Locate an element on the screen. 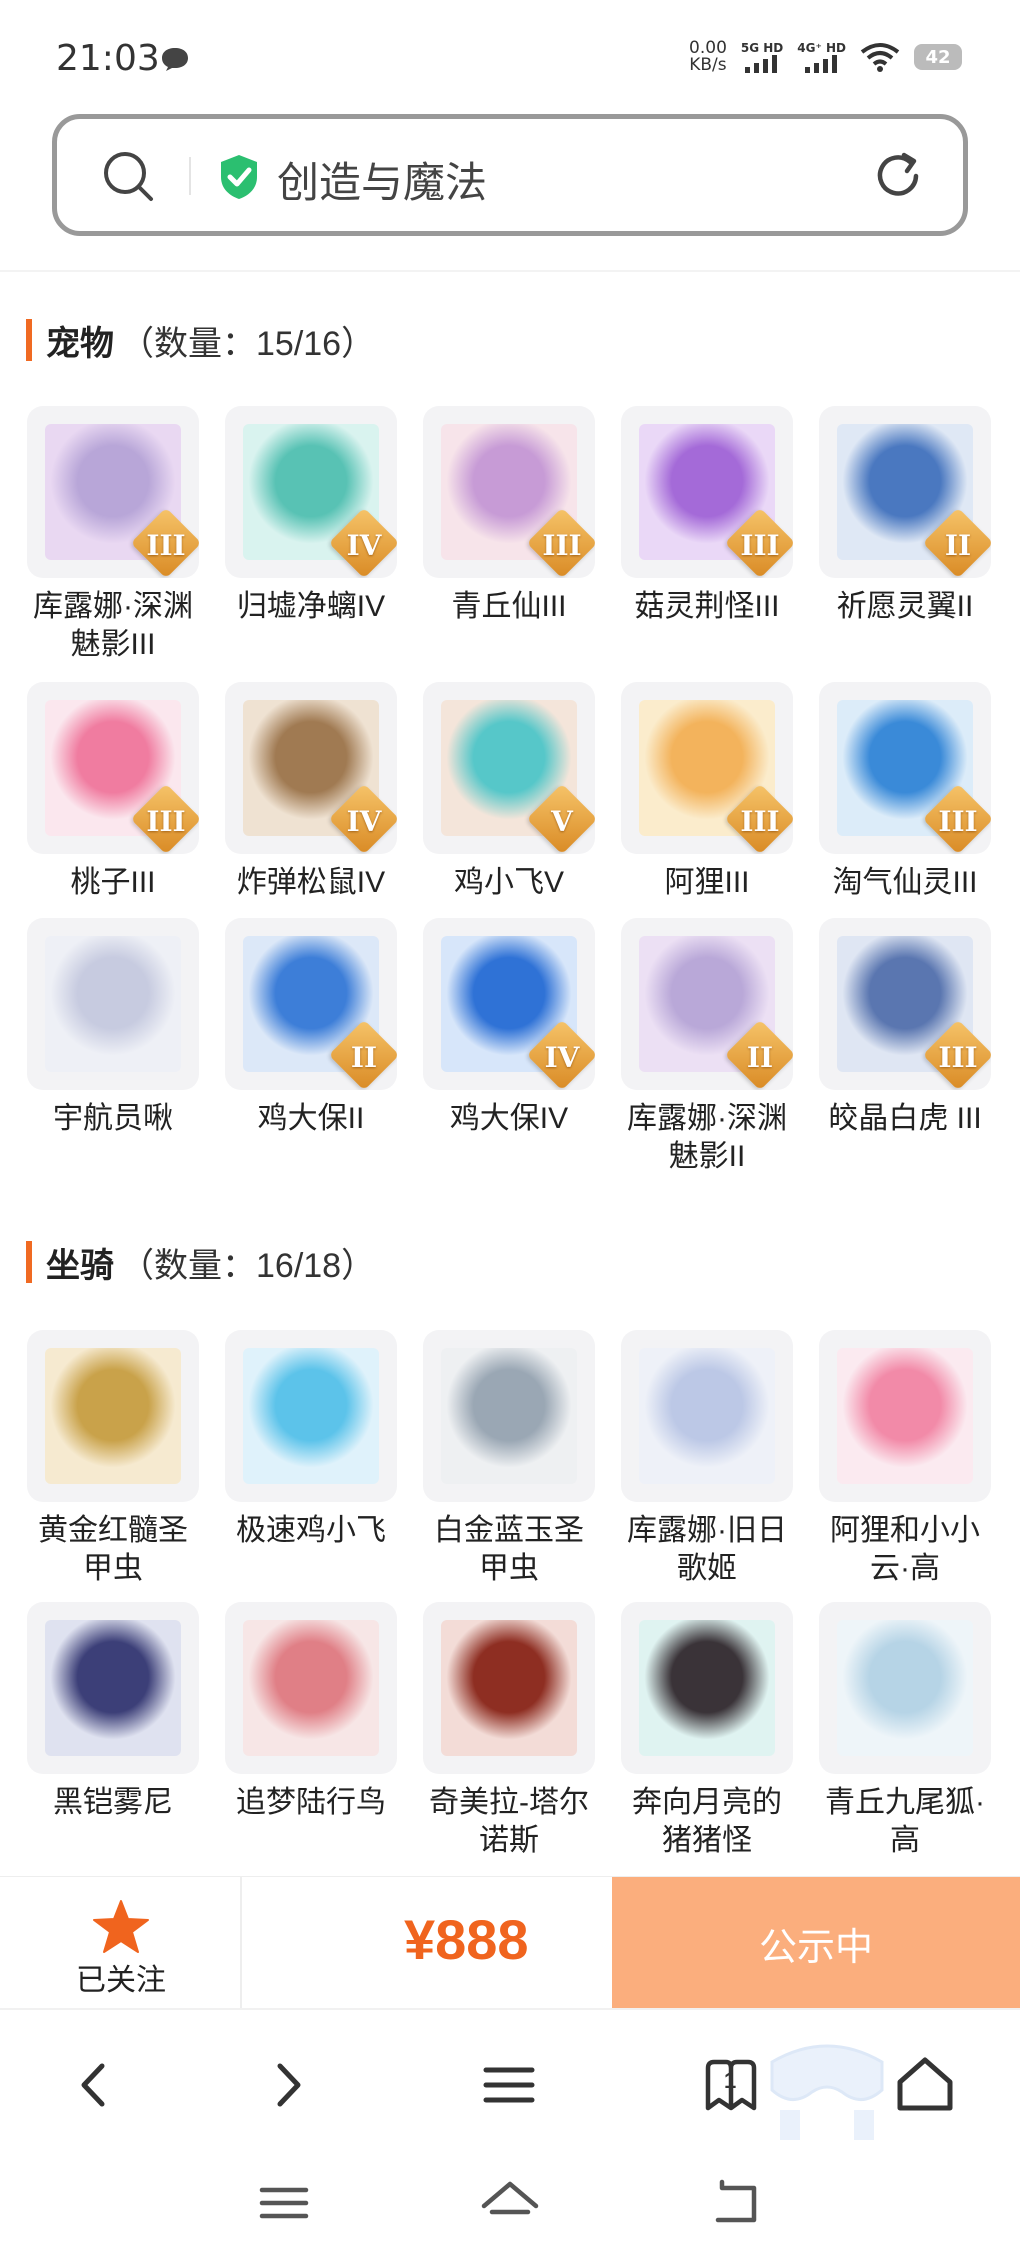 This screenshot has width=1020, height=2267. item-name: 追梦陆行鸟 is located at coordinates (311, 1802).